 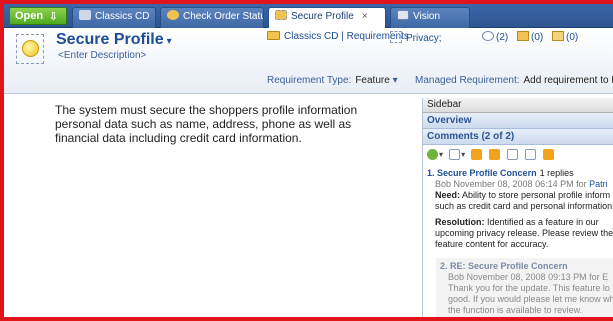 I want to click on requirement-type-select: Feature, so click(x=372, y=80).